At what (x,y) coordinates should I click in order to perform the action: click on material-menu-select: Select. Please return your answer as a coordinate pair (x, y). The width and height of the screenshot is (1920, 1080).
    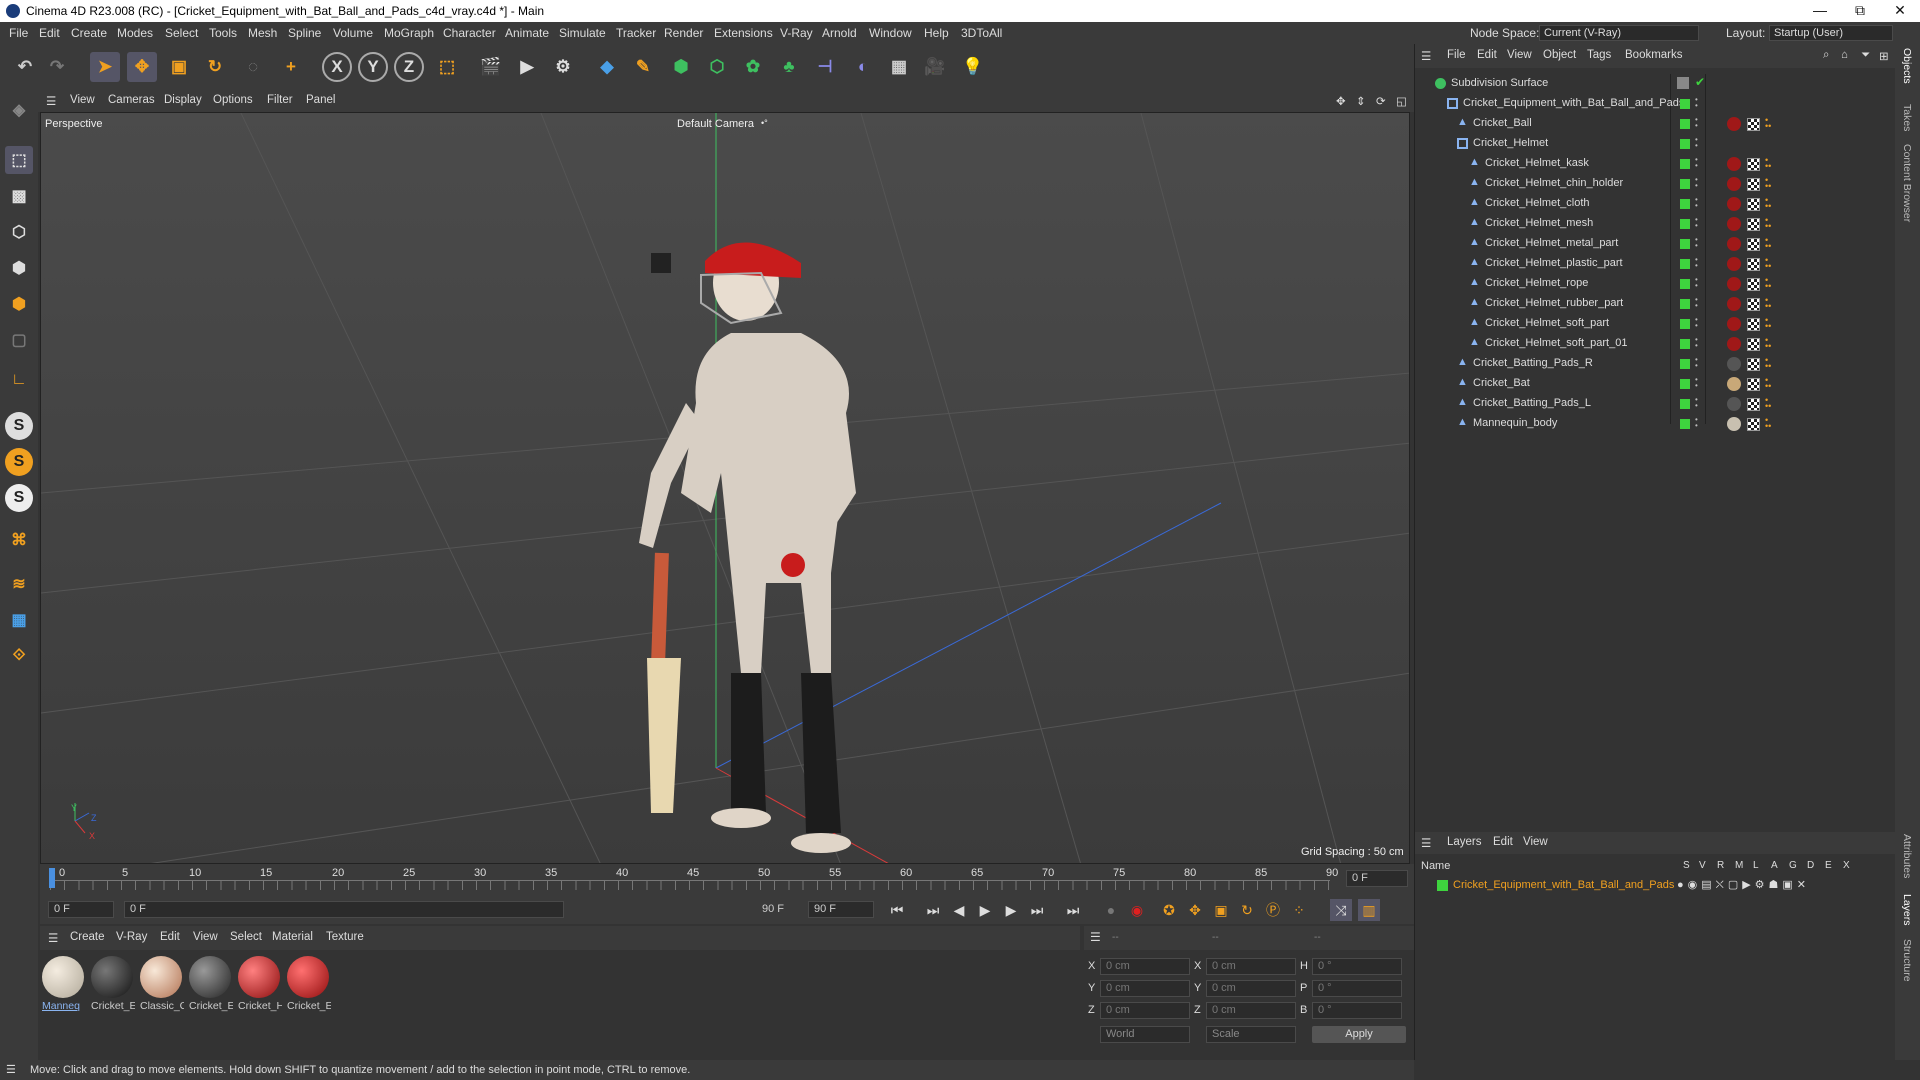
    Looking at the image, I should click on (246, 937).